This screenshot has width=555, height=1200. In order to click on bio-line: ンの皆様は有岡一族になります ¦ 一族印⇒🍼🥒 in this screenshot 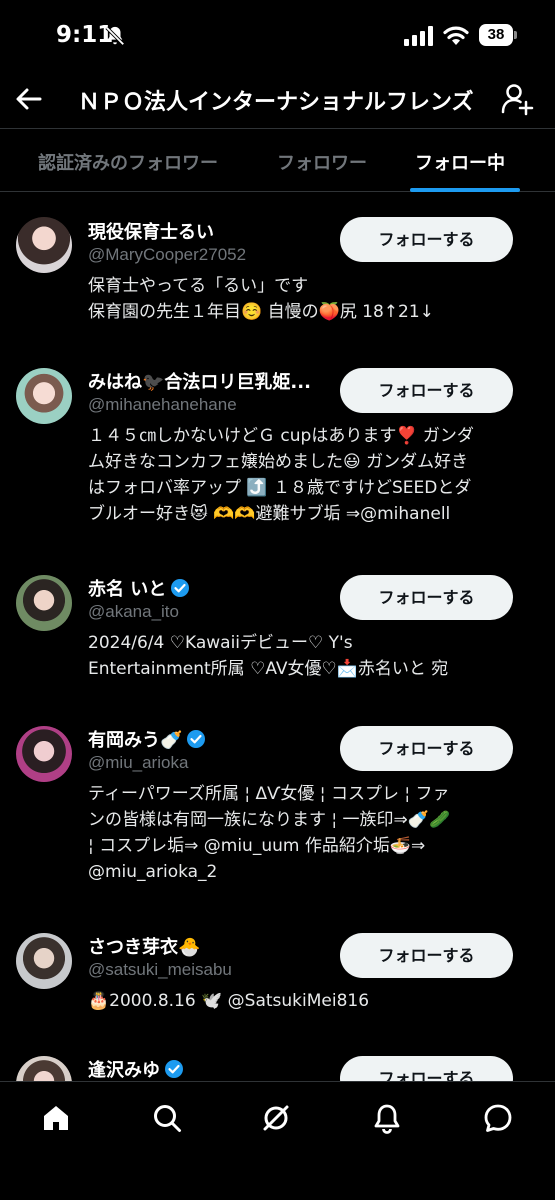, I will do `click(269, 820)`.